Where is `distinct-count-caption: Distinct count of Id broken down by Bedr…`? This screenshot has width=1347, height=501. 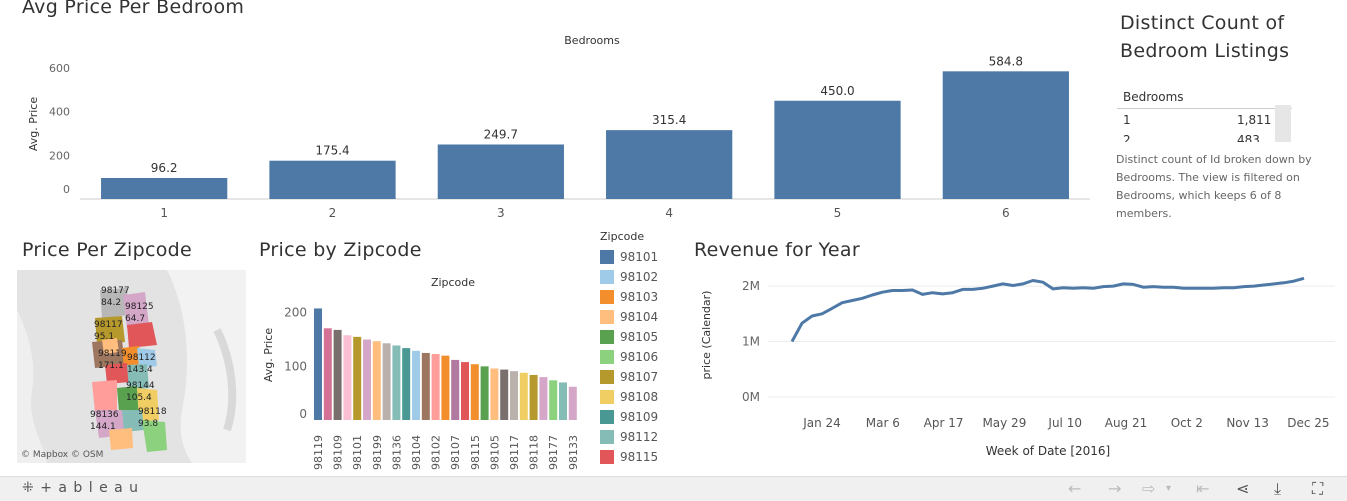 distinct-count-caption: Distinct count of Id broken down by Bedr… is located at coordinates (1214, 186).